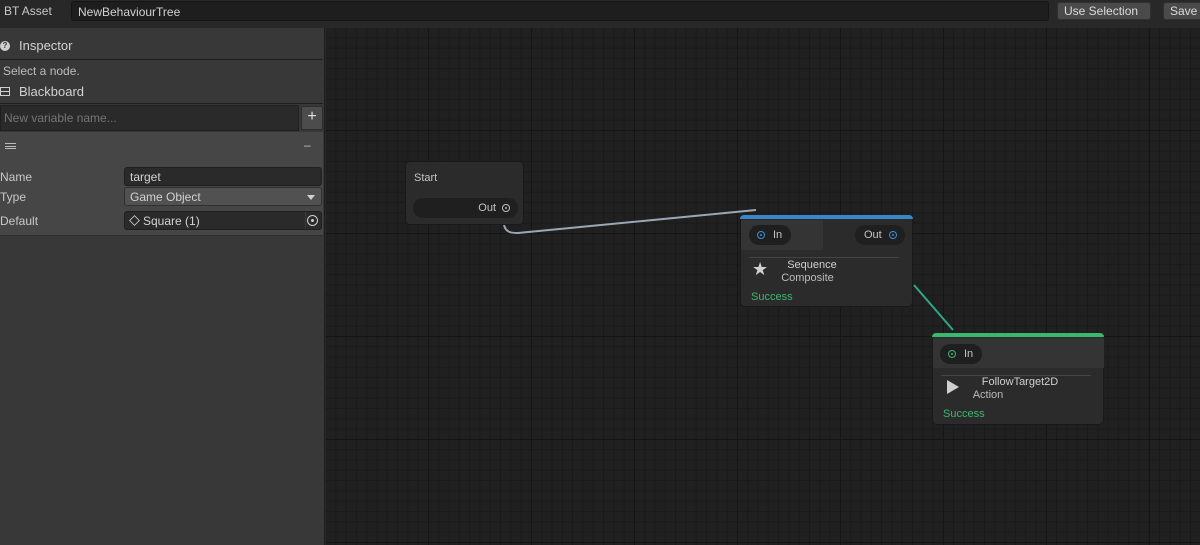 This screenshot has height=545, width=1200. What do you see at coordinates (311, 197) in the screenshot?
I see `chevron-down-icon` at bounding box center [311, 197].